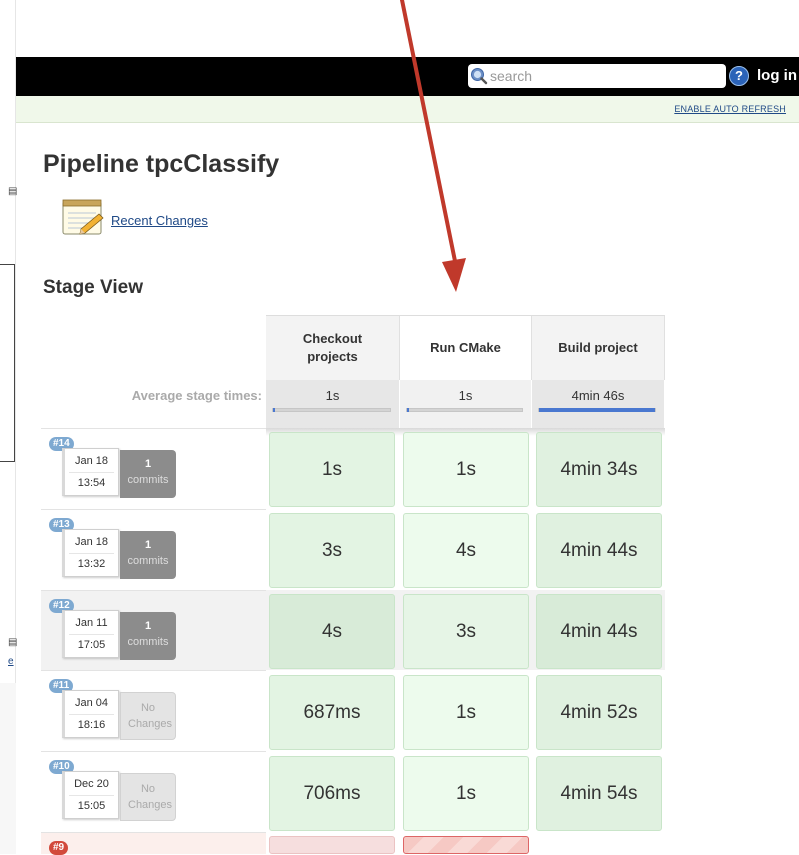 This screenshot has height=855, width=799. Describe the element at coordinates (466, 404) in the screenshot. I see `avg-time-run-cmake: 1s` at that location.